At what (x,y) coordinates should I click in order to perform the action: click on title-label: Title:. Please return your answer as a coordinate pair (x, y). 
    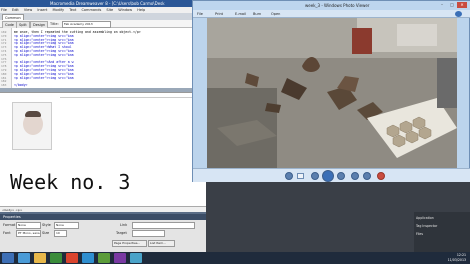
    Looking at the image, I should click on (54, 24).